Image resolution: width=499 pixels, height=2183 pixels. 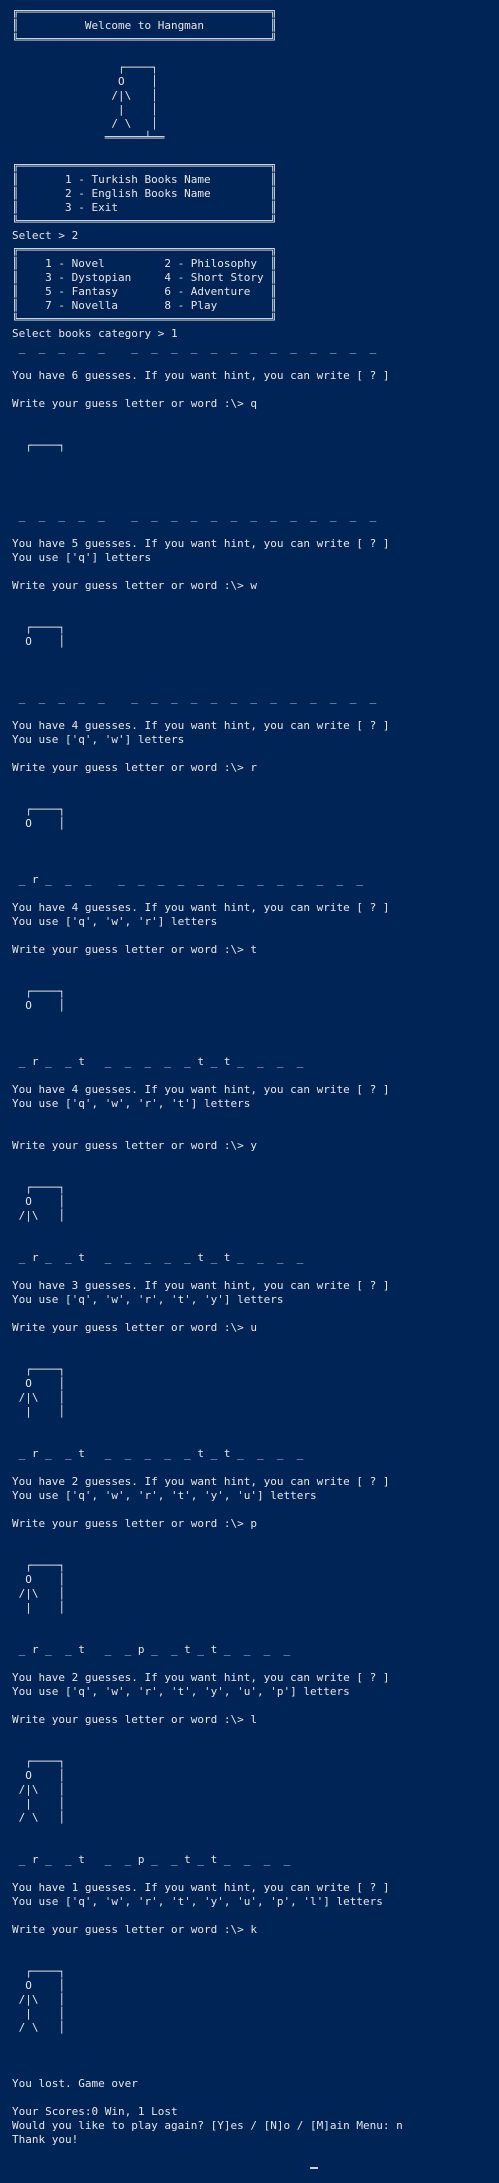 What do you see at coordinates (115, 921) in the screenshot?
I see `console-line: You use ['q', 'w', 'r'] letters` at bounding box center [115, 921].